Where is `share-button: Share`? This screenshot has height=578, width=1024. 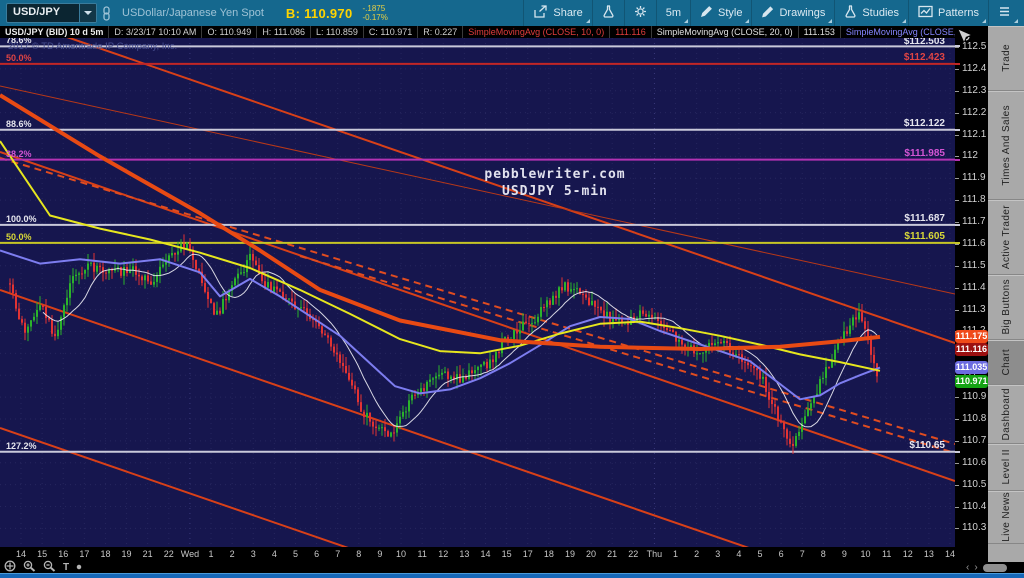
share-button: Share is located at coordinates (557, 13).